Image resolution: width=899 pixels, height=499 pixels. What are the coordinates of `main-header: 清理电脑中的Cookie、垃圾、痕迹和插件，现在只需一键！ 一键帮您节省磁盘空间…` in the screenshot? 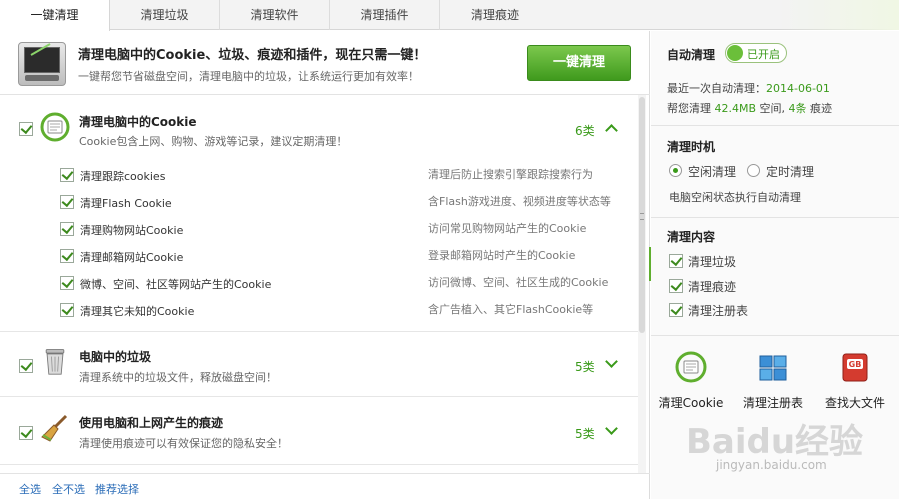 It's located at (325, 63).